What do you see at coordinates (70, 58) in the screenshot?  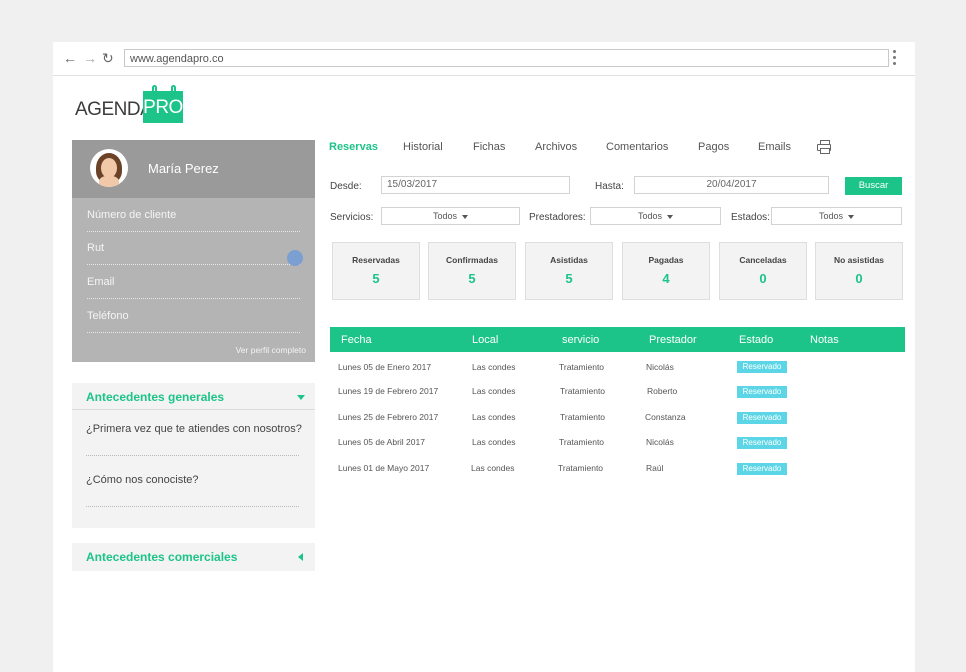 I see `arrow-left-icon: ←` at bounding box center [70, 58].